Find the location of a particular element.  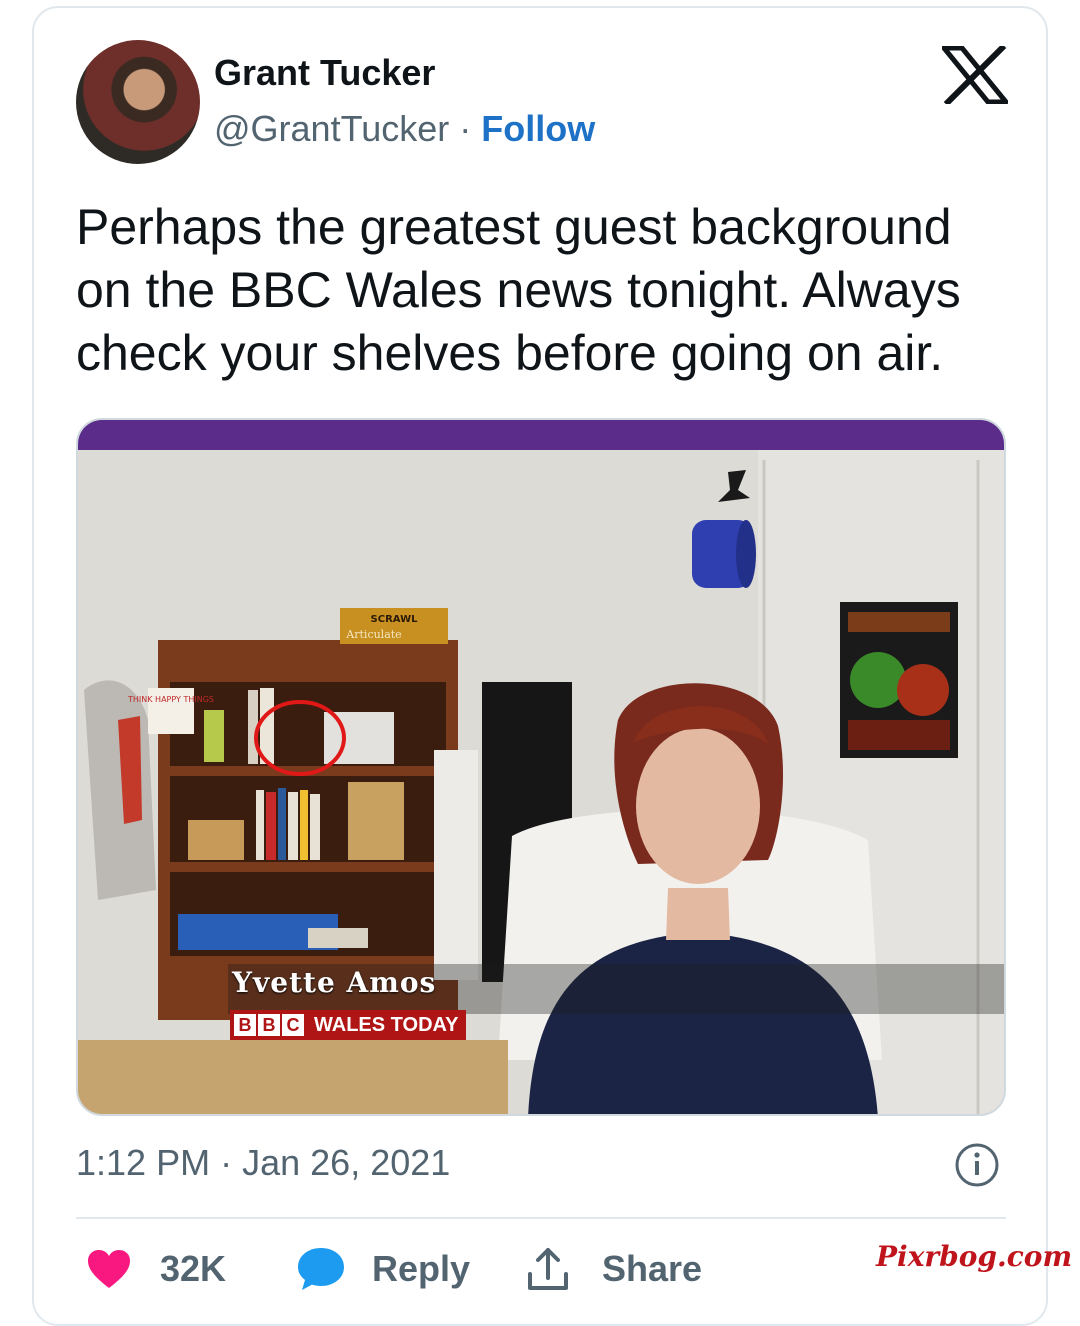

like-count: 32K is located at coordinates (193, 1269).